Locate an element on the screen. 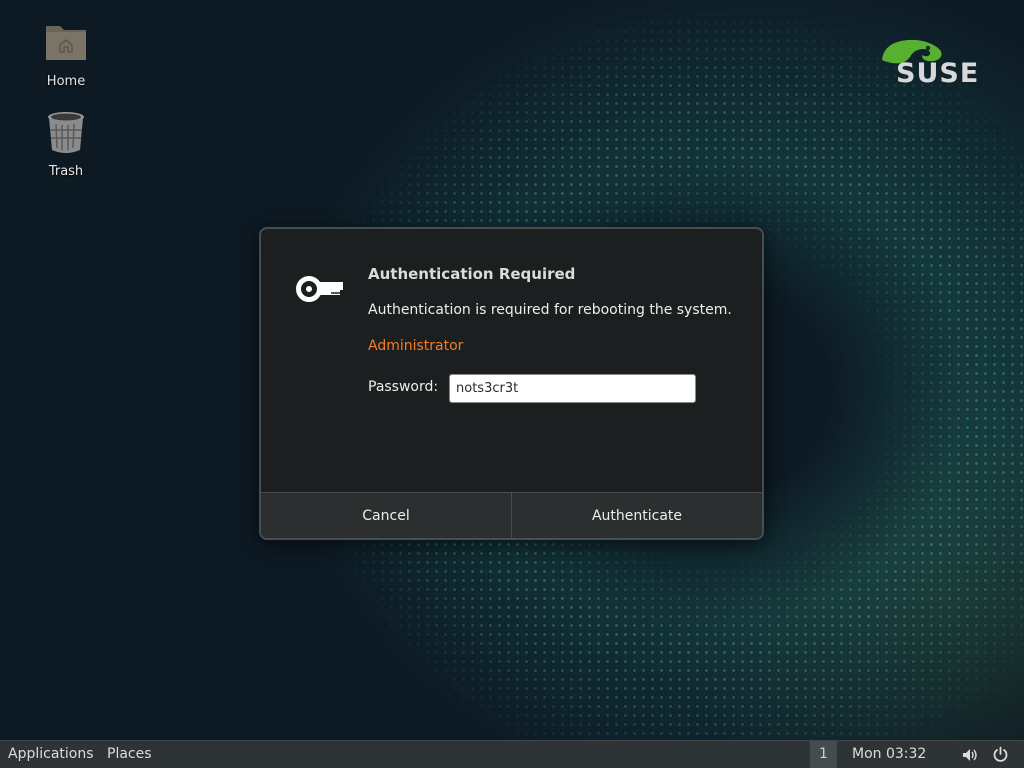 This screenshot has height=768, width=1024. power-icon is located at coordinates (1000, 754).